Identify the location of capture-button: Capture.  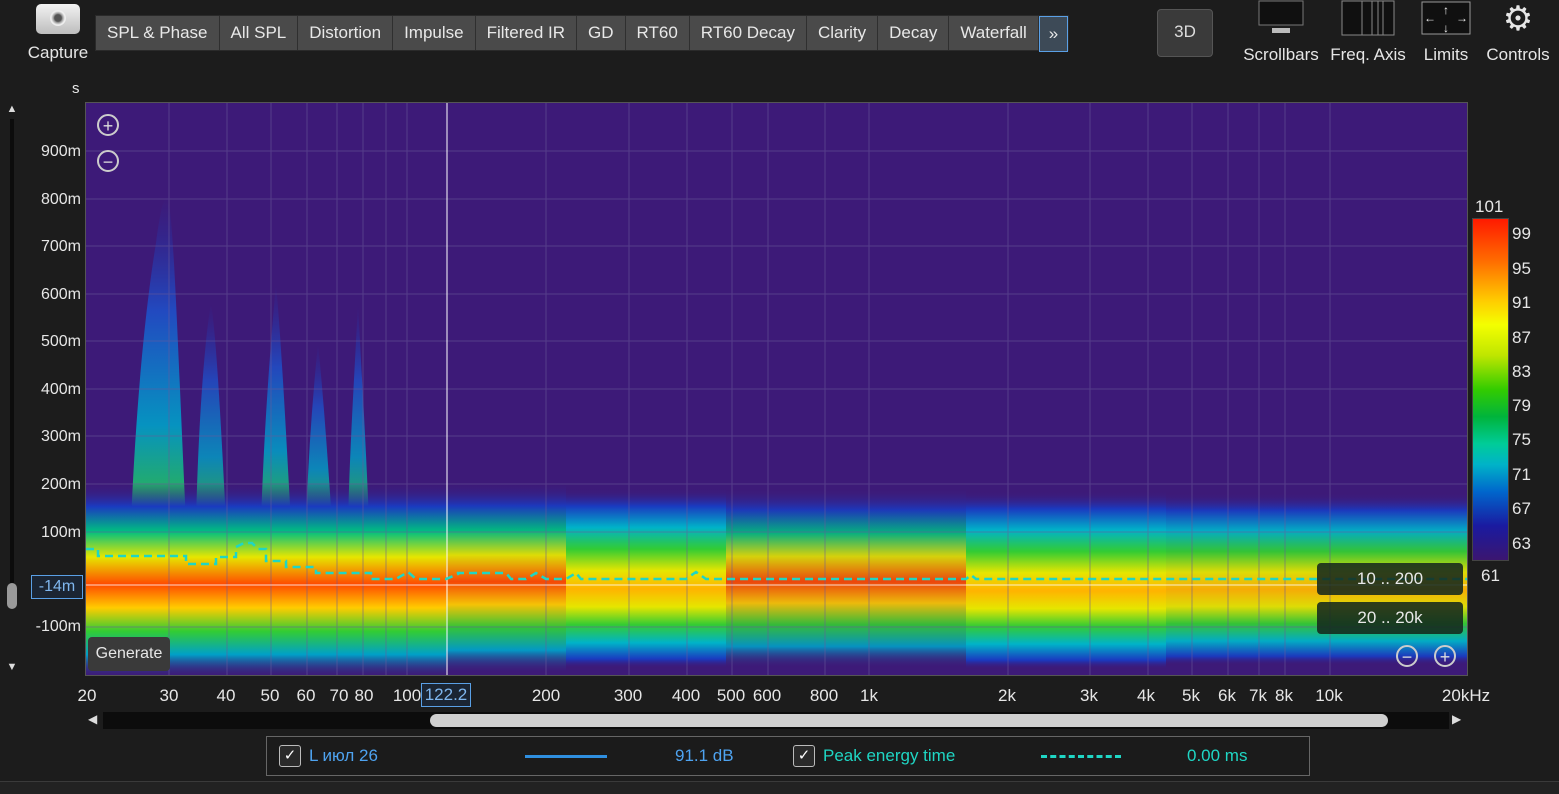
(58, 34).